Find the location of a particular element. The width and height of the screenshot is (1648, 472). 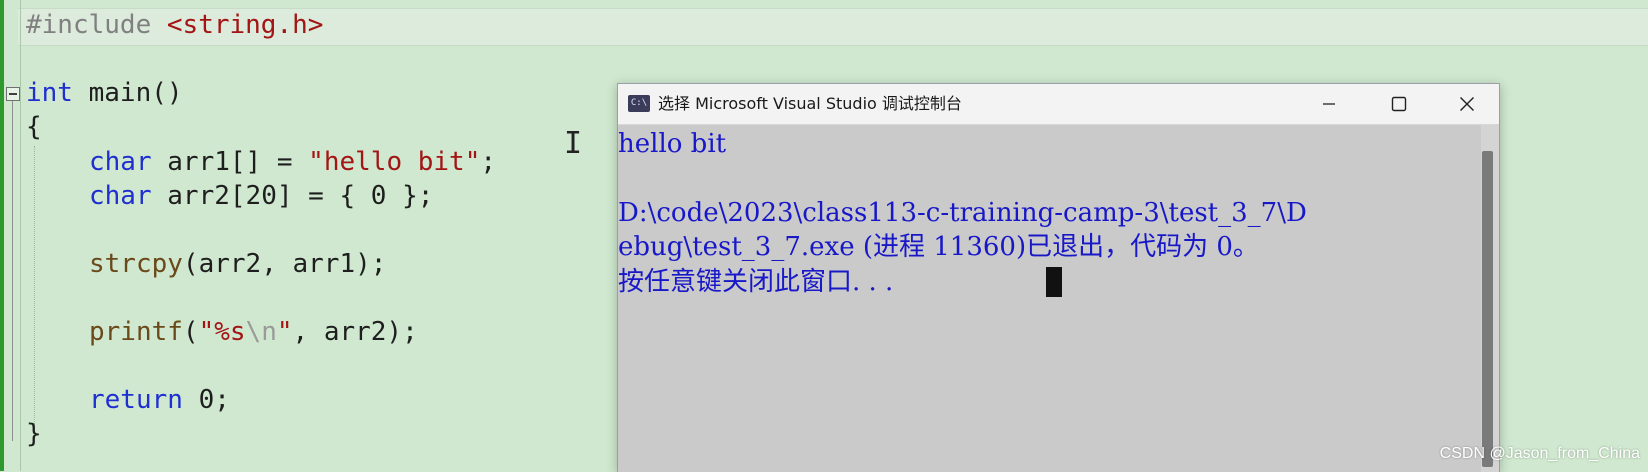

close-button is located at coordinates (1467, 104).